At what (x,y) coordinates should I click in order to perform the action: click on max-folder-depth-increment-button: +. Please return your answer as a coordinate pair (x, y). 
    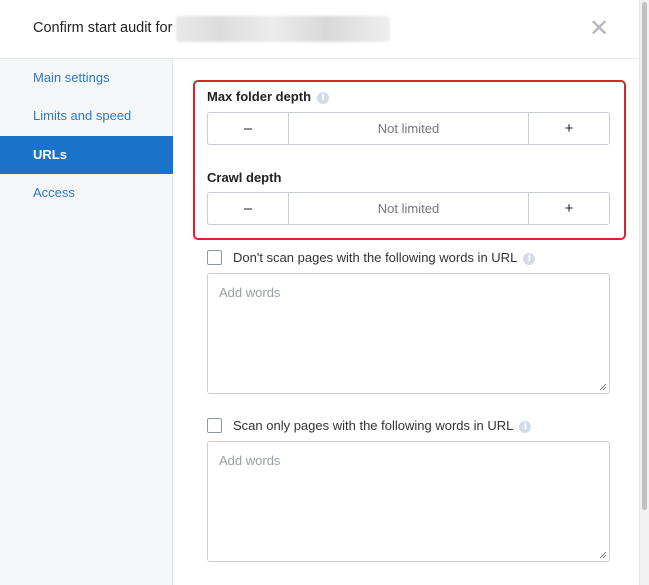
    Looking at the image, I should click on (568, 128).